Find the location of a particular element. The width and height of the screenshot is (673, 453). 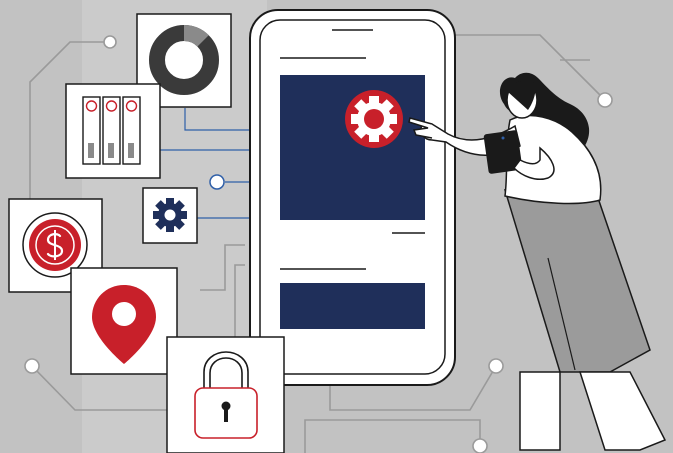

phone-gear-icon is located at coordinates (374, 119).